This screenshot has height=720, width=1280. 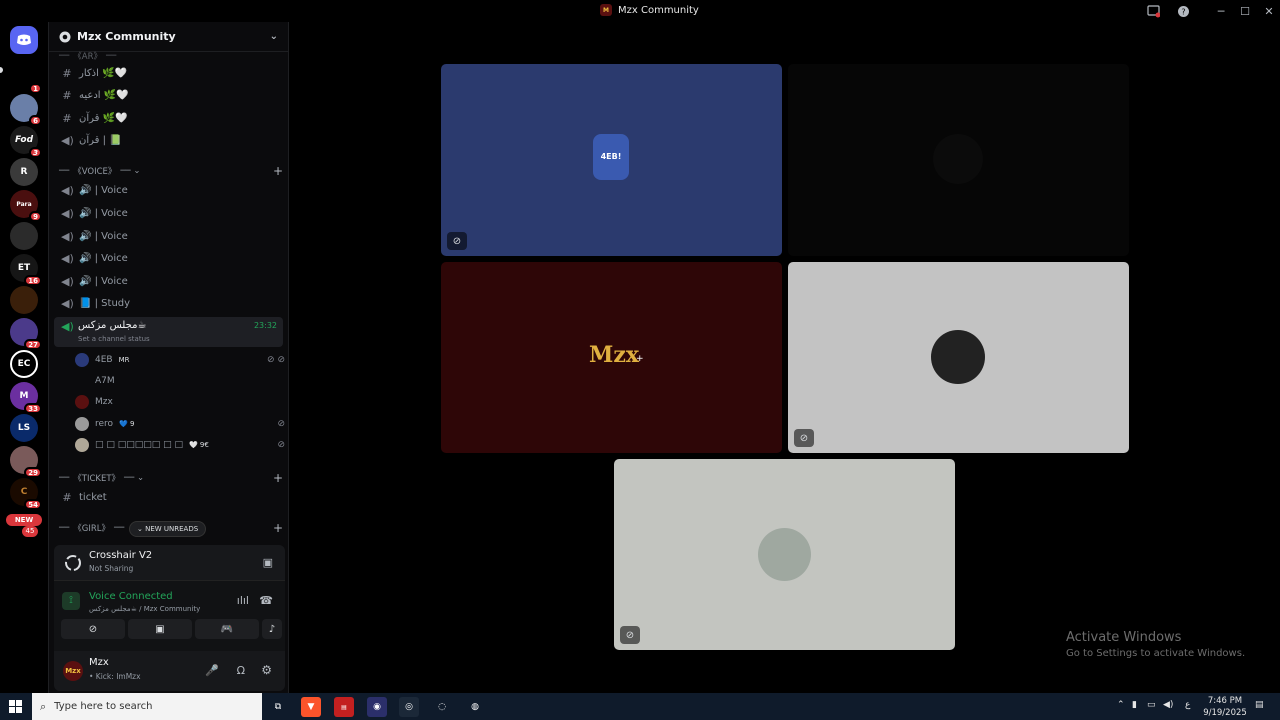 I want to click on server-icon-7: ET 16, so click(x=26, y=270).